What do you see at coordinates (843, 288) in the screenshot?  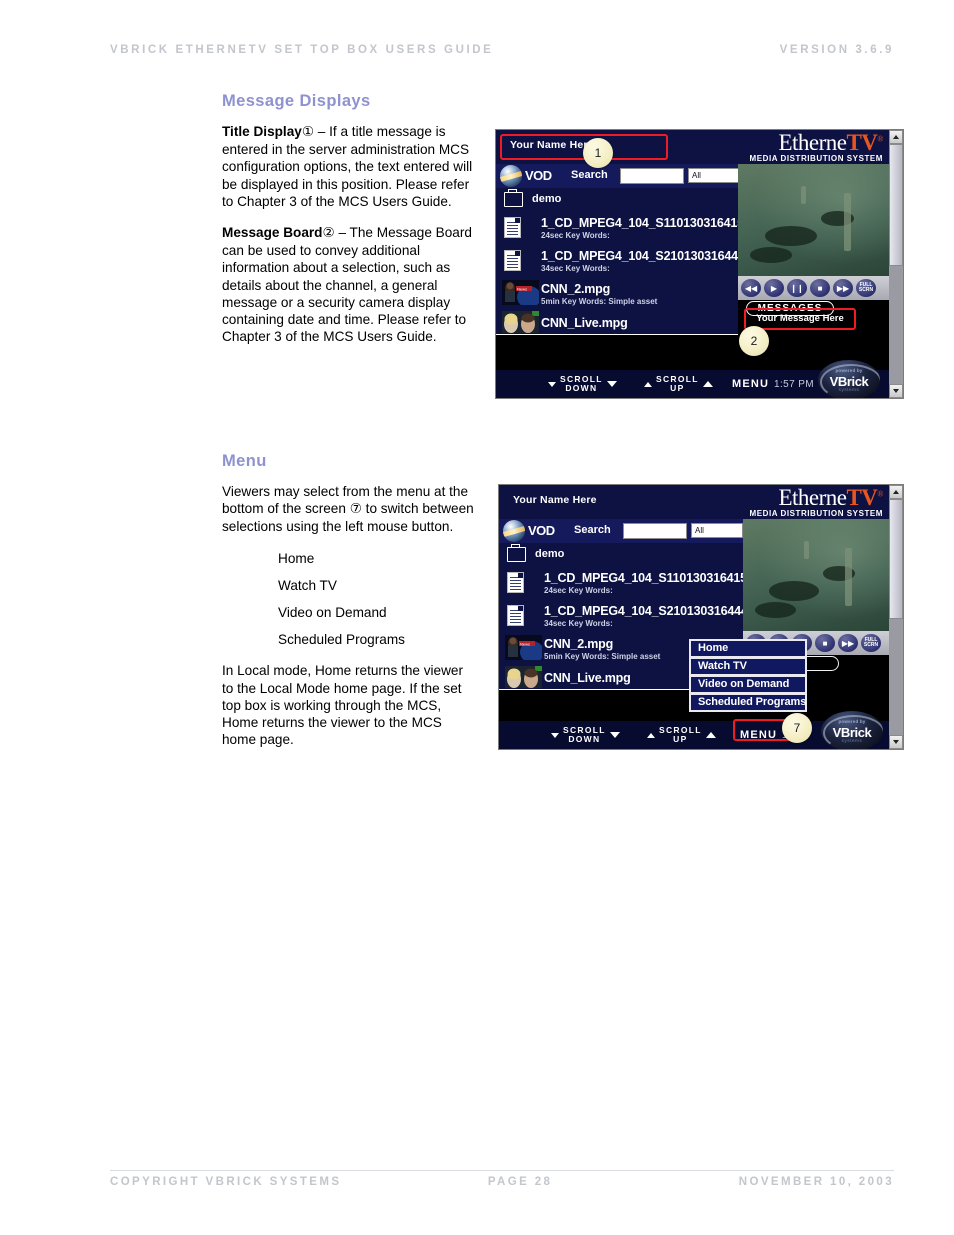 I see `fast-forward-icon-1: ▶▶` at bounding box center [843, 288].